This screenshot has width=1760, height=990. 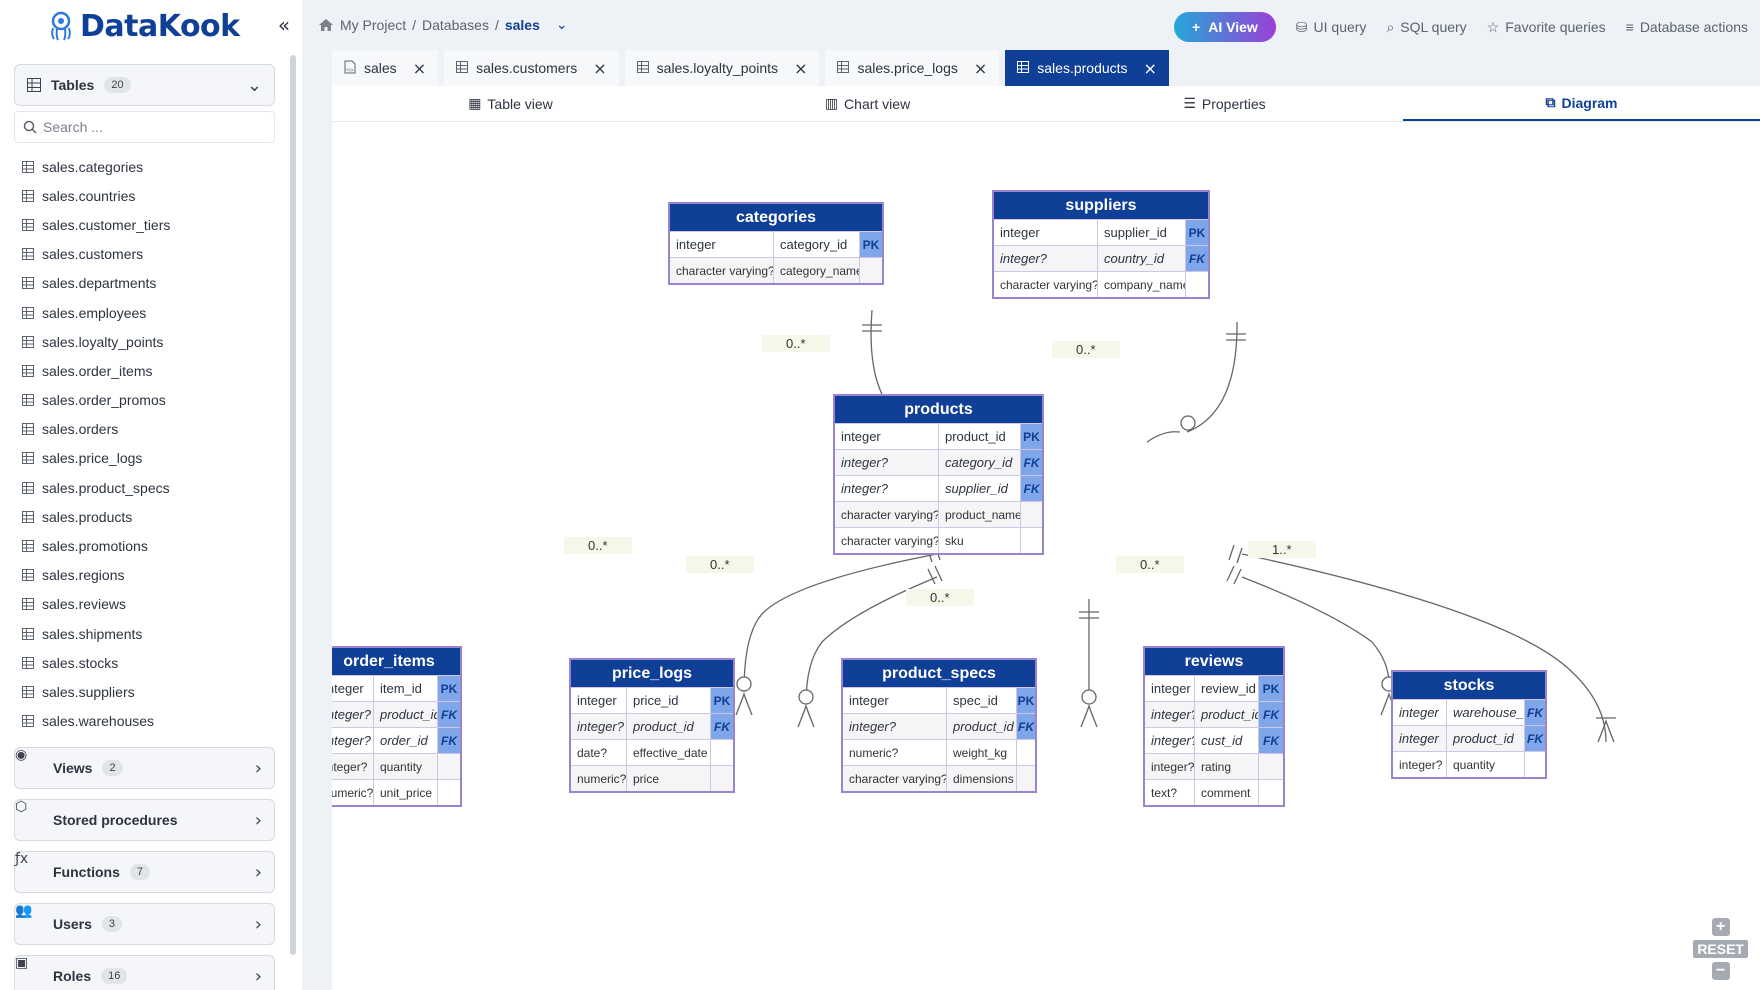 I want to click on sidebar-table-item: sales.product_specs, so click(x=152, y=487).